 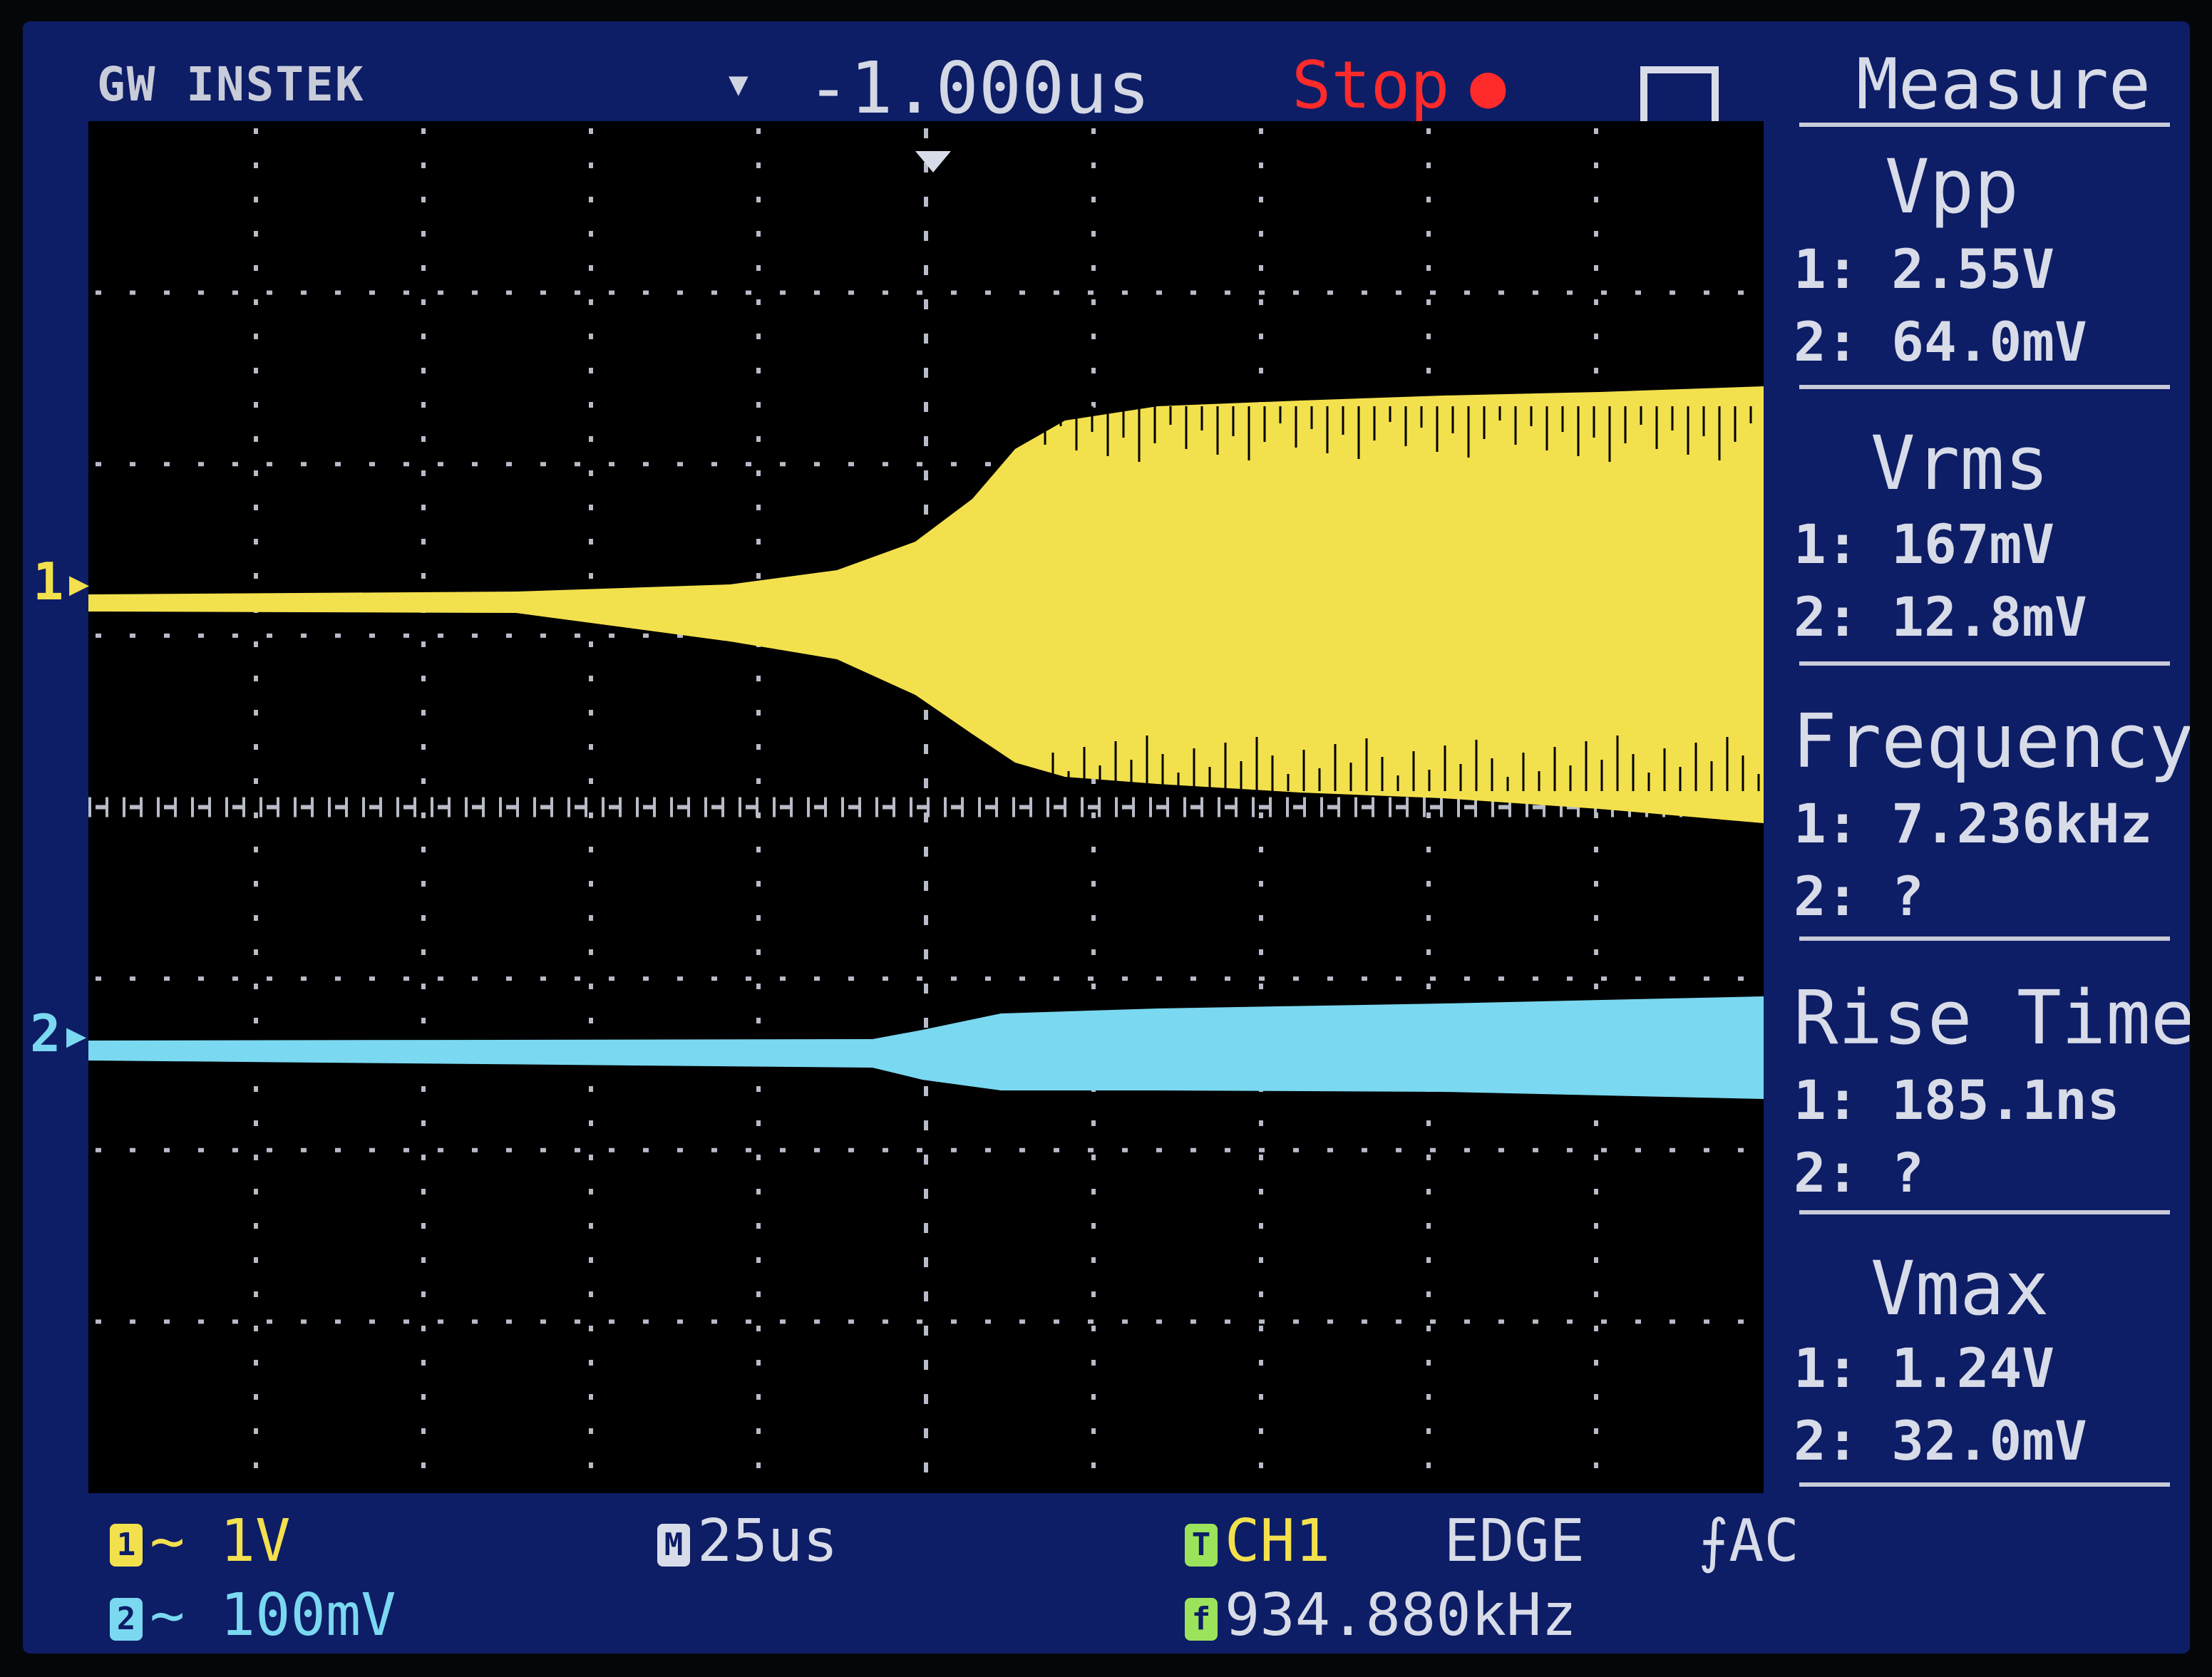 What do you see at coordinates (767, 1541) in the screenshot?
I see `timebase-value: 25us` at bounding box center [767, 1541].